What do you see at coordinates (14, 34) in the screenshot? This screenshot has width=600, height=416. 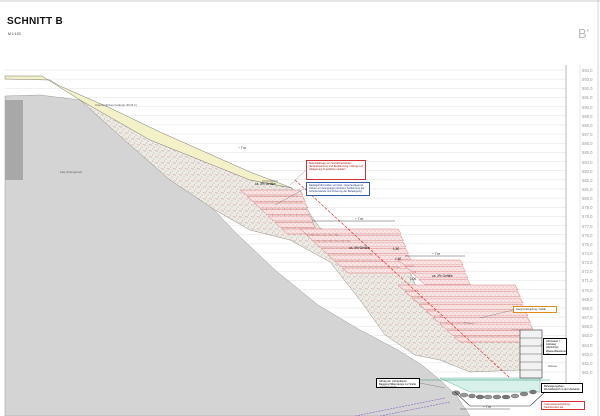 I see `drawing-scale: M 1:100` at bounding box center [14, 34].